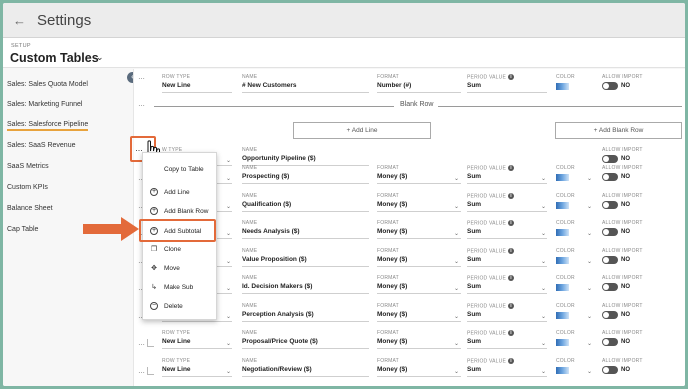 This screenshot has height=389, width=688. Describe the element at coordinates (394, 85) in the screenshot. I see `format-select: Number (#)` at that location.